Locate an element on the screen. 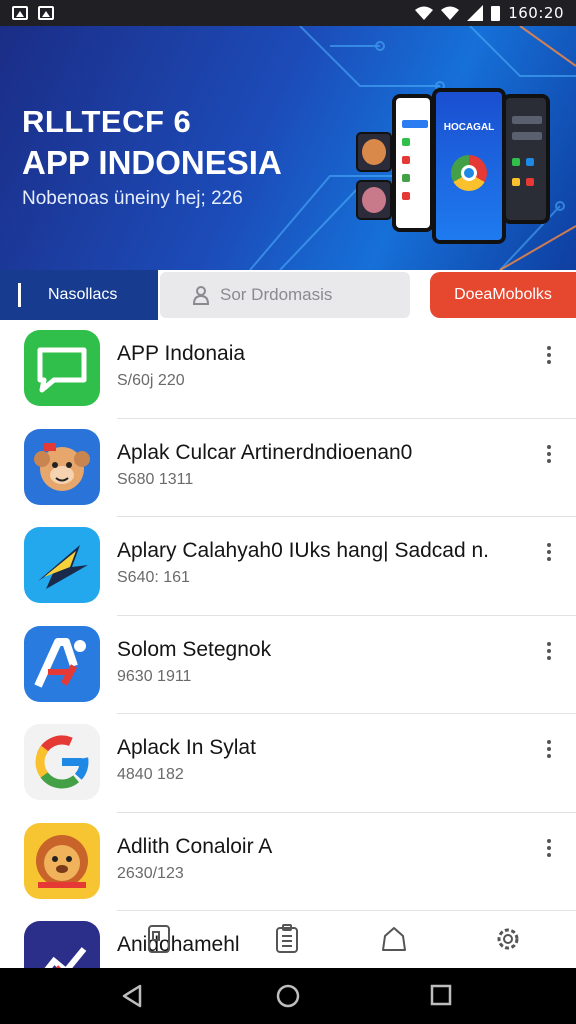 Image resolution: width=576 pixels, height=1024 pixels. app-meta: S640: 161 is located at coordinates (153, 577).